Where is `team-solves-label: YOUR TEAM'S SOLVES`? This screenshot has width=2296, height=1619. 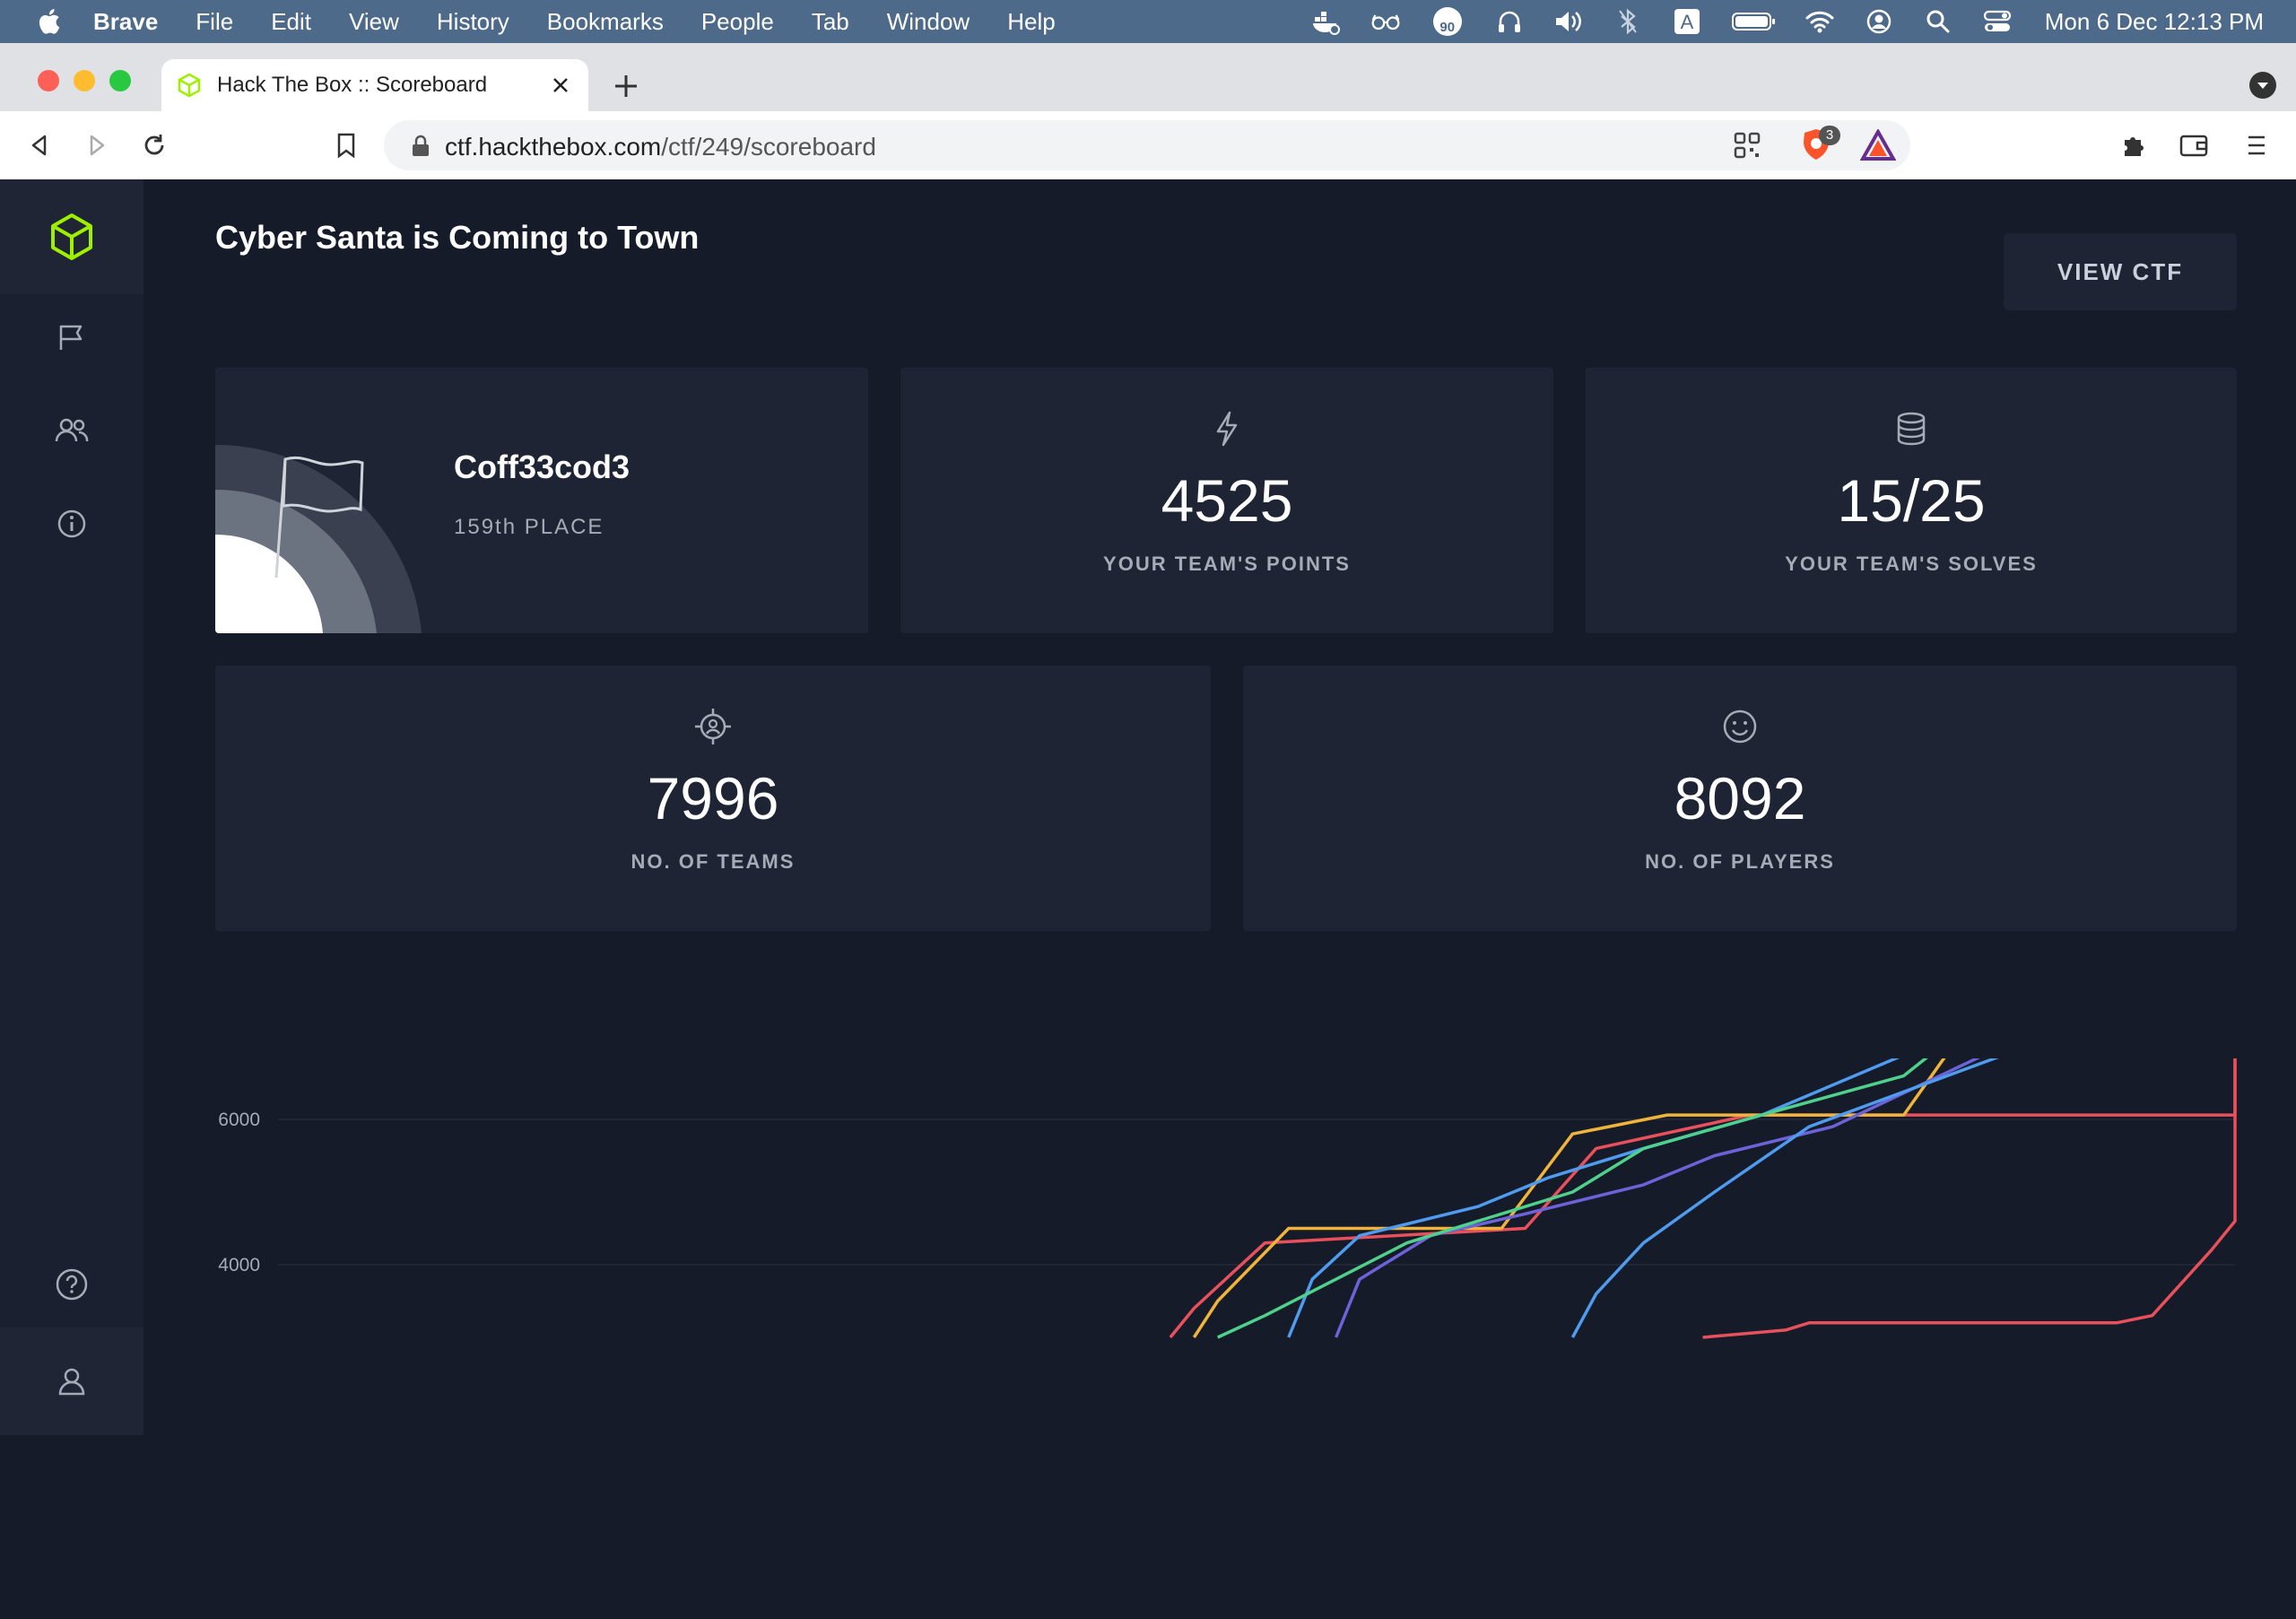
team-solves-label: YOUR TEAM'S SOLVES is located at coordinates (1911, 564).